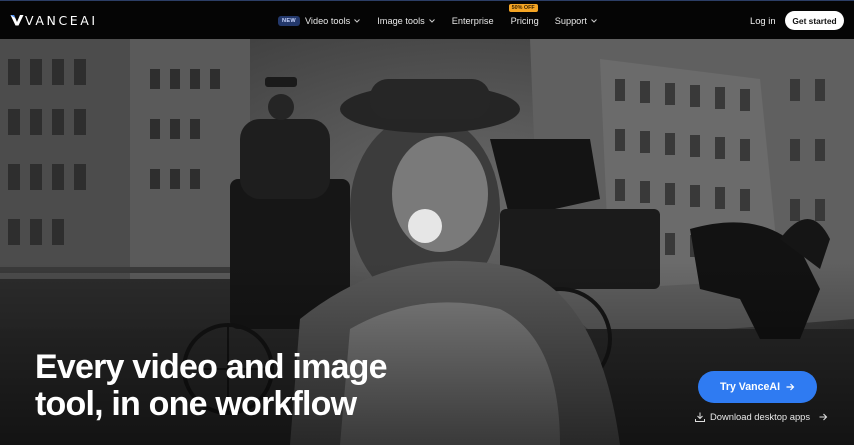  I want to click on vanceai-logo-icon, so click(17, 20).